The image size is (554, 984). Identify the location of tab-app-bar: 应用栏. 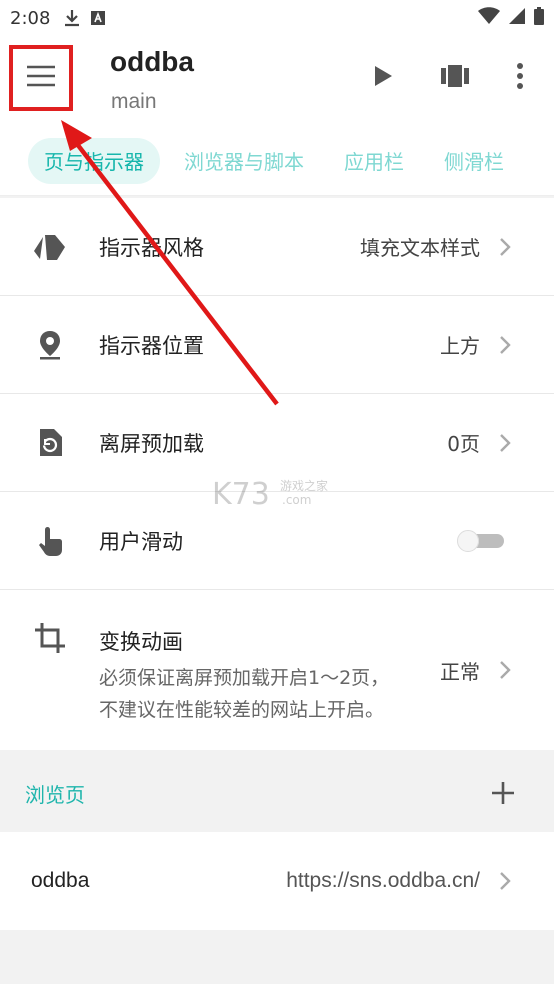
(374, 161).